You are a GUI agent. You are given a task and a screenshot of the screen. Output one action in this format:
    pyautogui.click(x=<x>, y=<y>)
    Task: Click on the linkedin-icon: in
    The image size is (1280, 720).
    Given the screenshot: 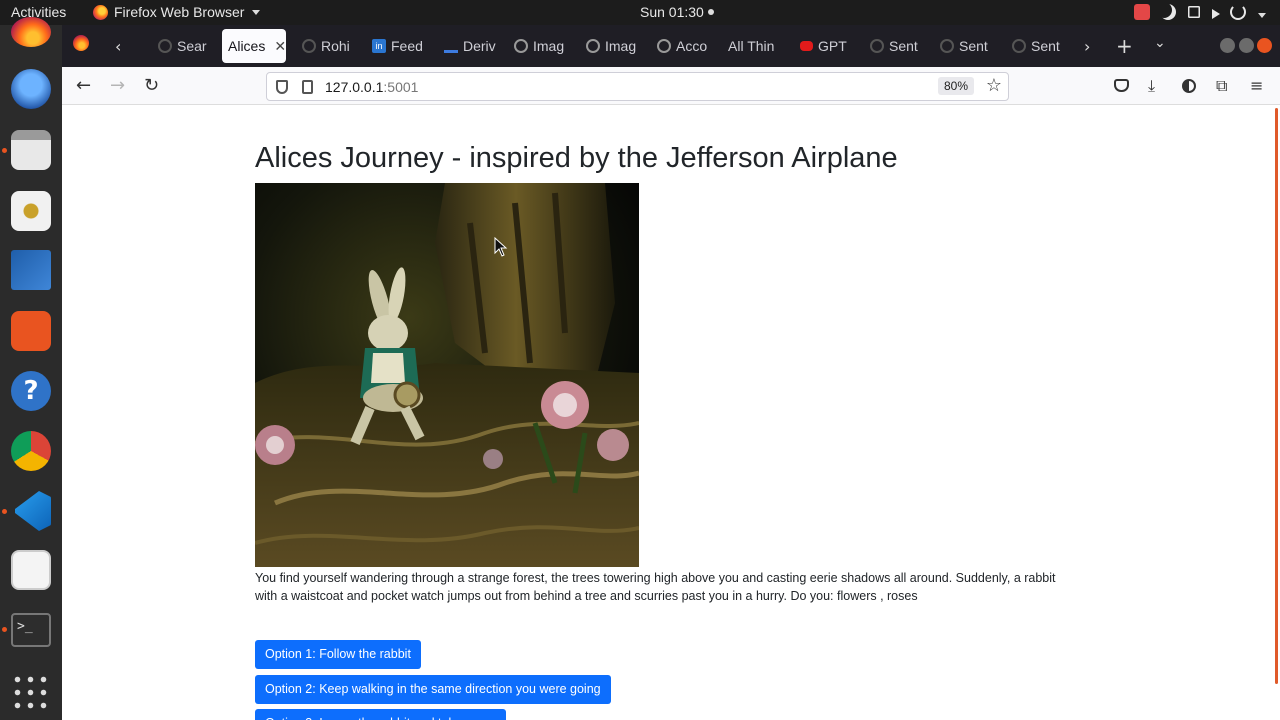 What is the action you would take?
    pyautogui.click(x=379, y=46)
    